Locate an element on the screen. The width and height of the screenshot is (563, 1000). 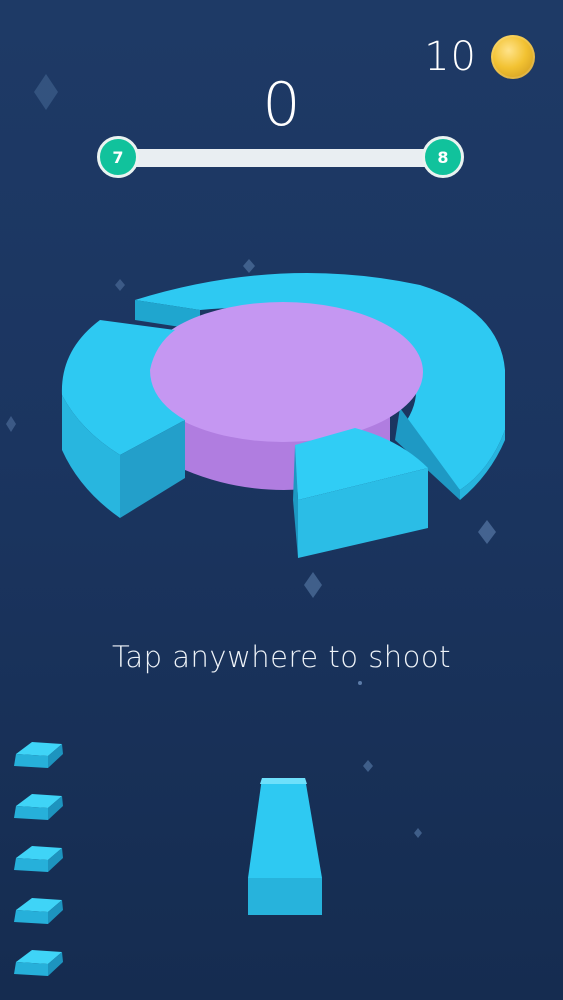
shooter-block is located at coordinates (285, 846).